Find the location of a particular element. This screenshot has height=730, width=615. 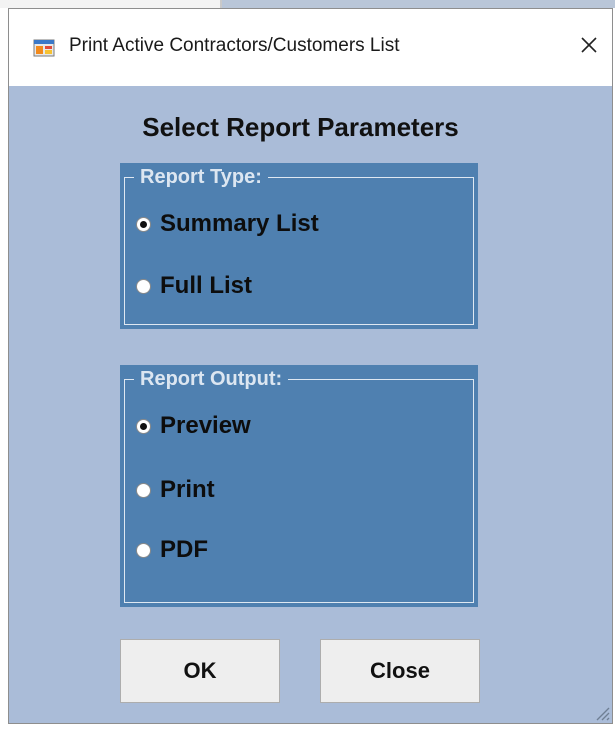

radio-print: Print is located at coordinates (175, 490).